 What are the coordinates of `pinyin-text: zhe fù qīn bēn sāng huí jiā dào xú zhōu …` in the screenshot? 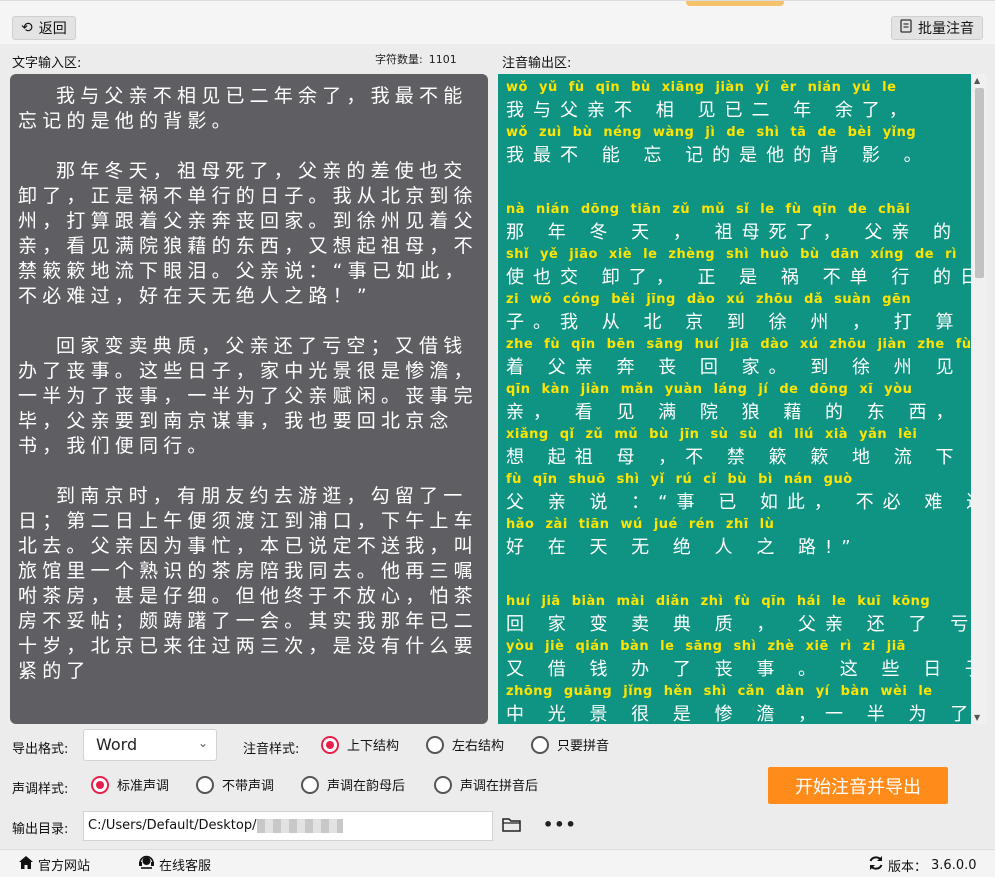 It's located at (738, 344).